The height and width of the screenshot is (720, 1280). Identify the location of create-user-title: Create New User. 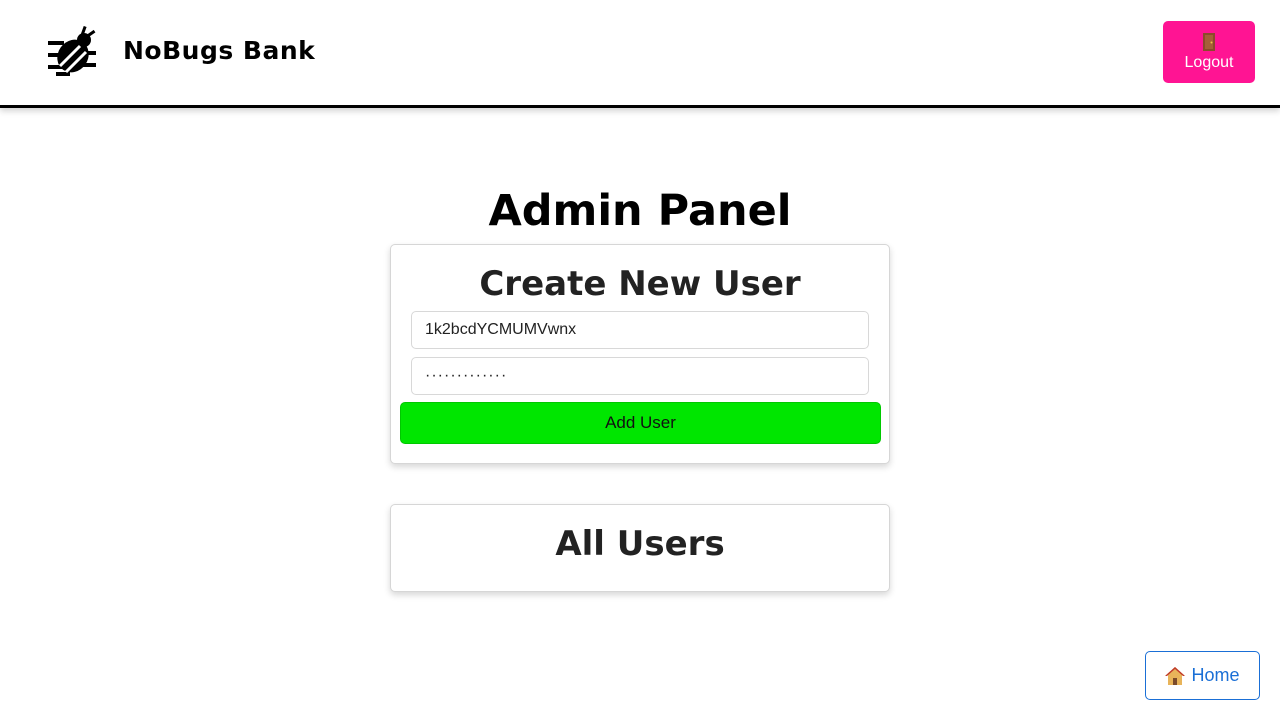
(640, 284).